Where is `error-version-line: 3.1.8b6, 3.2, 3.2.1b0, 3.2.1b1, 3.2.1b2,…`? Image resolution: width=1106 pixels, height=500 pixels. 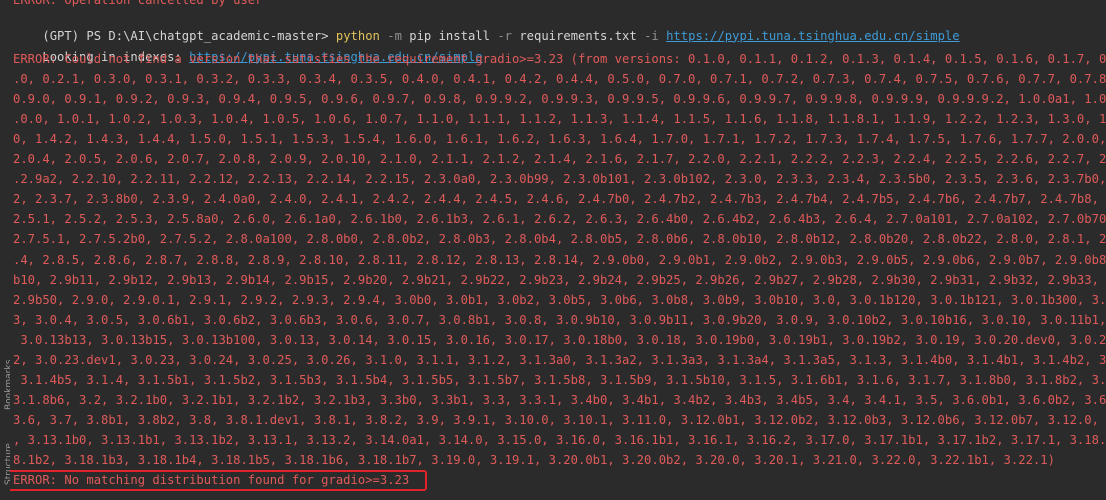
error-version-line: 3.1.8b6, 3.2, 3.2.1b0, 3.2.1b1, 3.2.1b2,… is located at coordinates (559, 399).